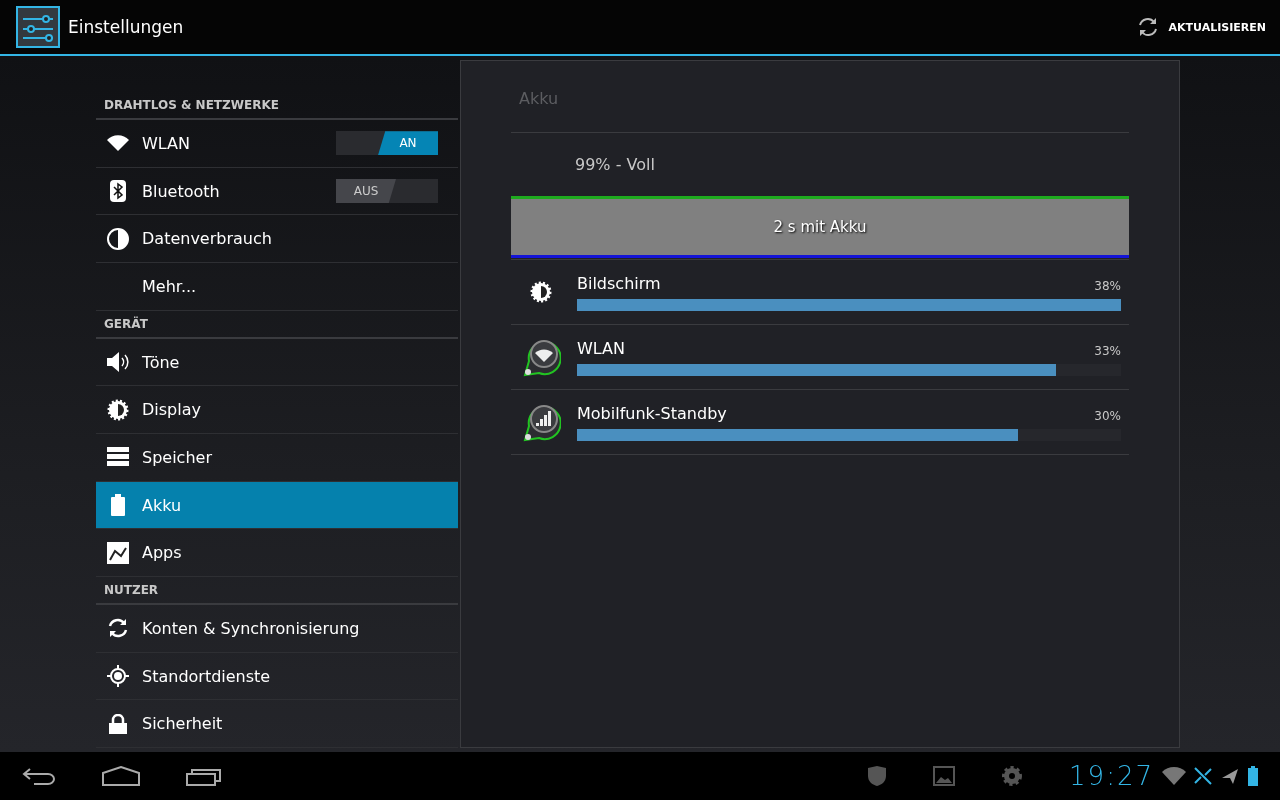  What do you see at coordinates (162, 553) in the screenshot?
I see `item-label: Apps` at bounding box center [162, 553].